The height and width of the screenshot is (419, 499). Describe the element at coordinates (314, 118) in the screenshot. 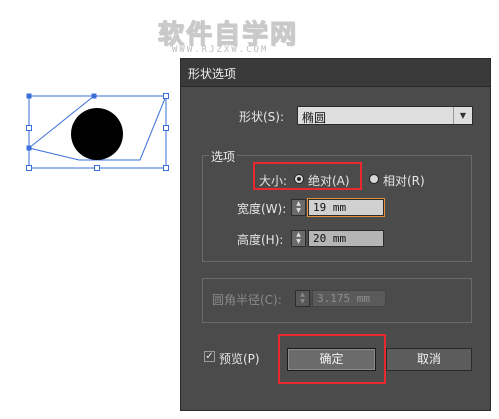

I see `shape-select-value: 椭圆` at that location.